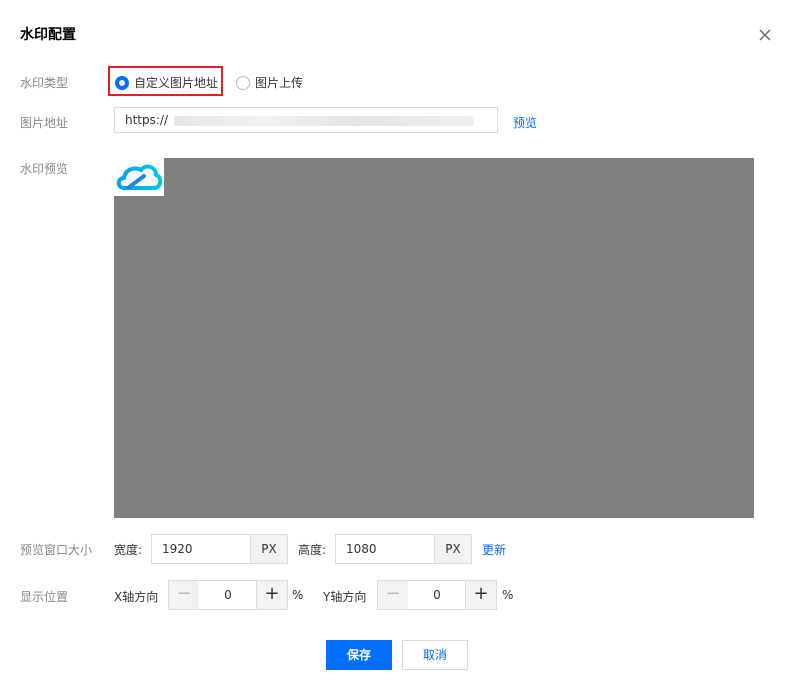 This screenshot has height=689, width=794. What do you see at coordinates (139, 177) in the screenshot?
I see `cloud-logo-icon` at bounding box center [139, 177].